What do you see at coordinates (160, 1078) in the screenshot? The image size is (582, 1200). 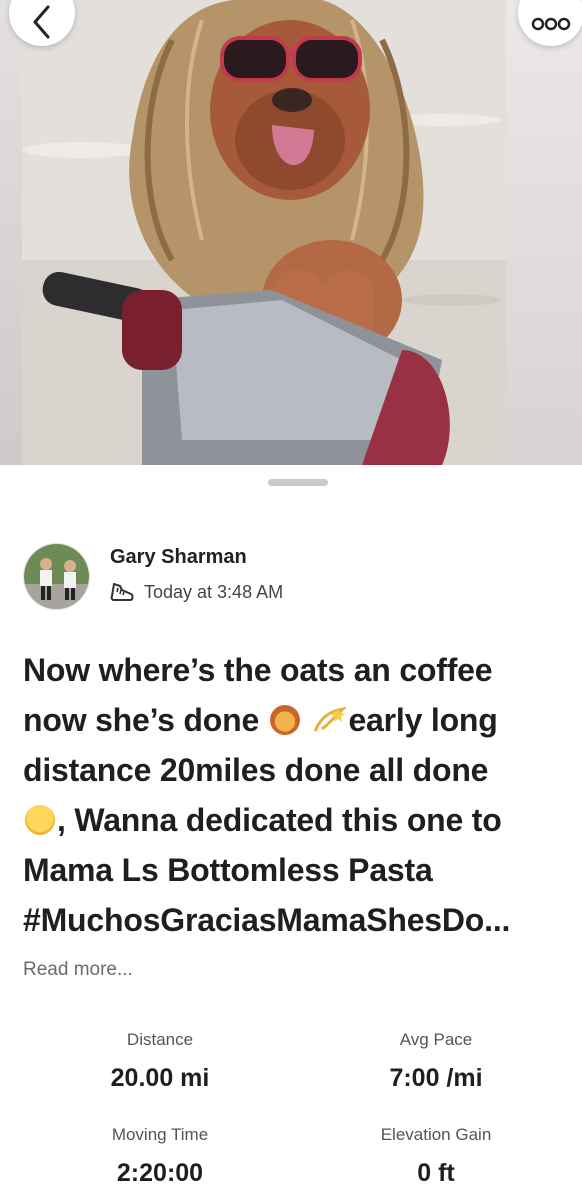 I see `stat-distance-value: 20.00 mi` at bounding box center [160, 1078].